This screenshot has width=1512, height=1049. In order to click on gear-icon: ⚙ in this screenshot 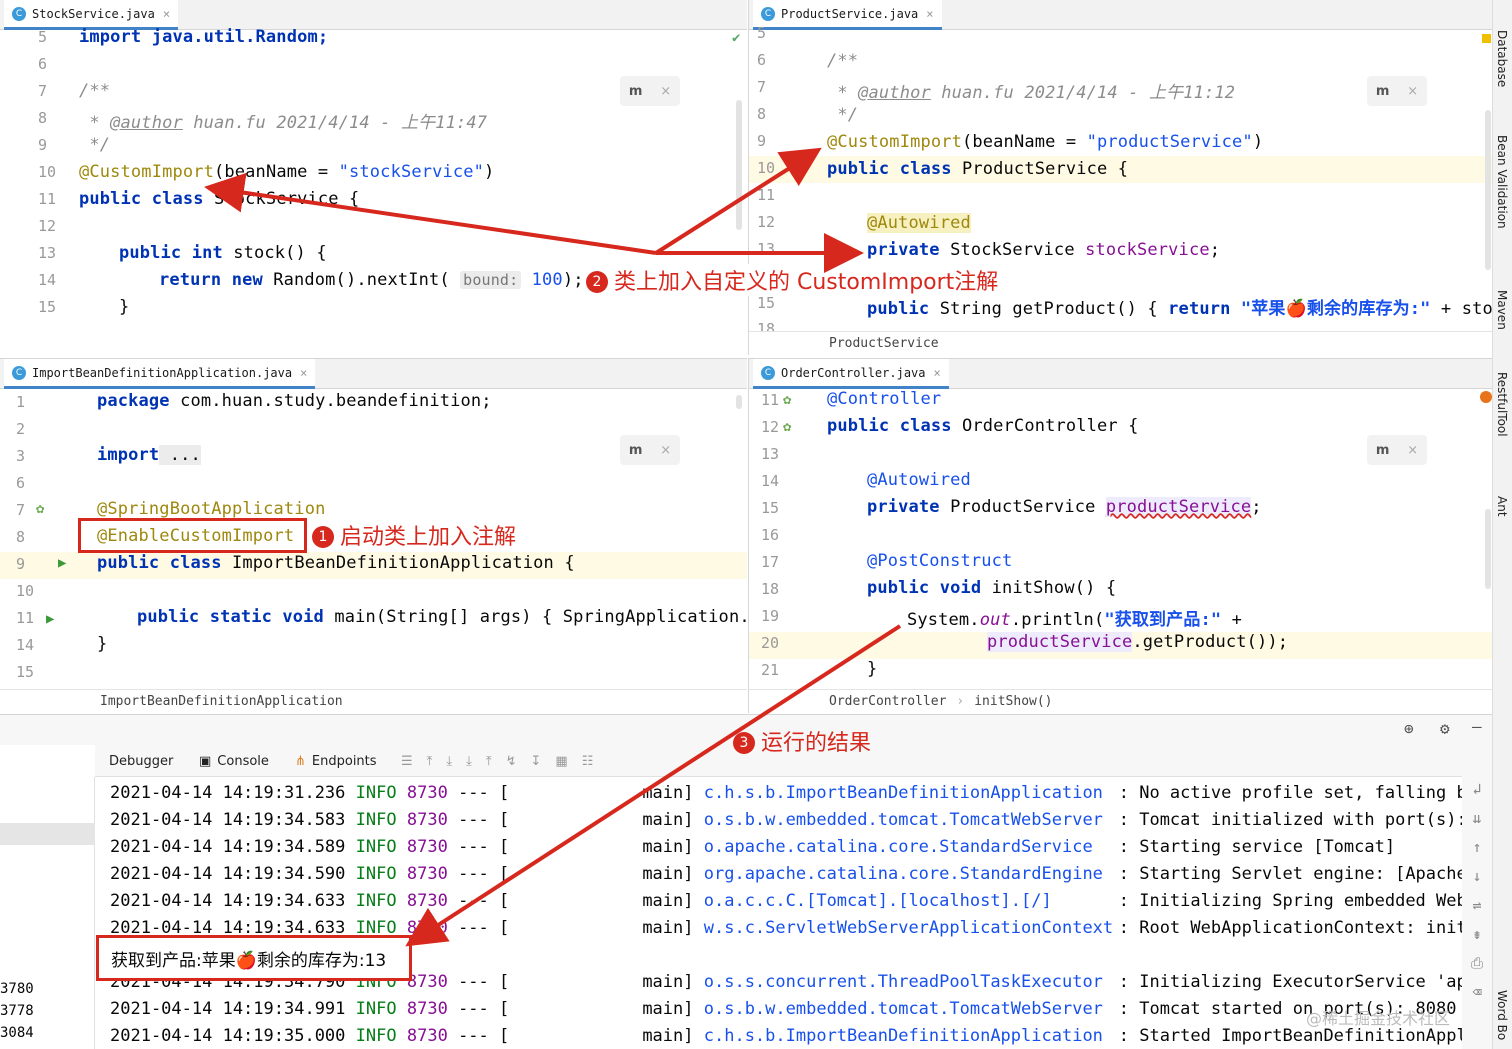, I will do `click(1445, 728)`.